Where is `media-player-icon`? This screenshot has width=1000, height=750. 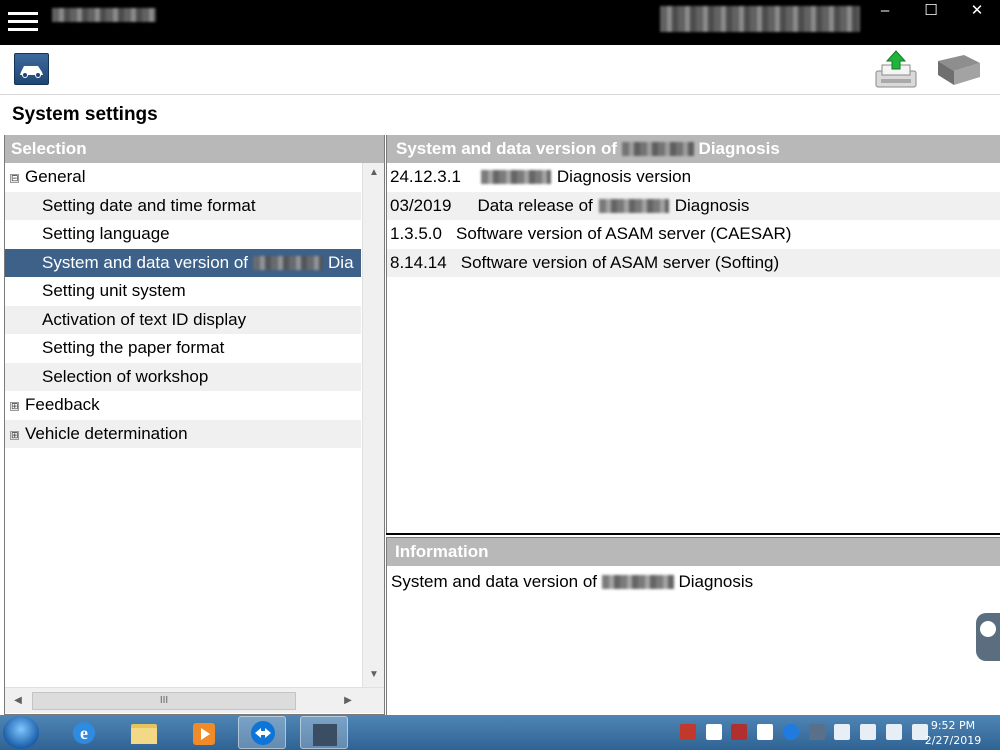 media-player-icon is located at coordinates (204, 734).